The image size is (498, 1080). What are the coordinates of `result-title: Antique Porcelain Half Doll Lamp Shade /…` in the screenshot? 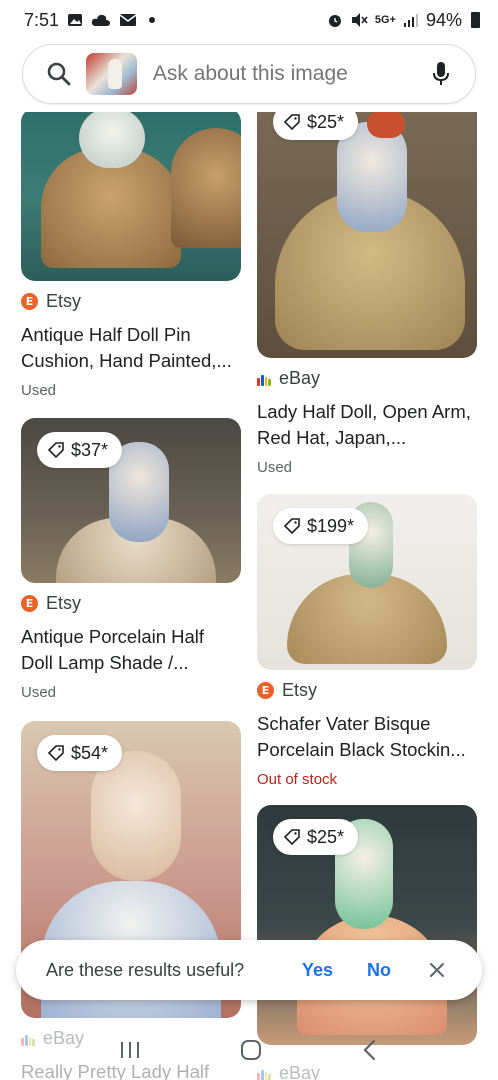 It's located at (131, 650).